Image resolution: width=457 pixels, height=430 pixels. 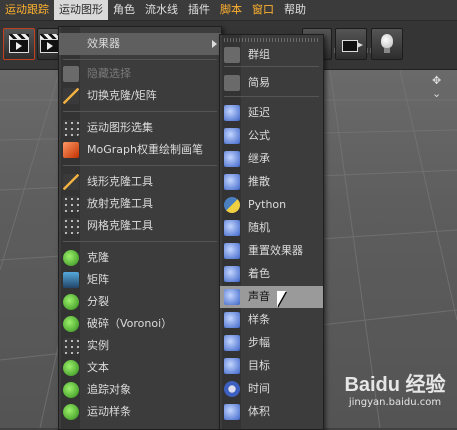 What do you see at coordinates (81, 10) in the screenshot?
I see `menubar-item: 运动图形` at bounding box center [81, 10].